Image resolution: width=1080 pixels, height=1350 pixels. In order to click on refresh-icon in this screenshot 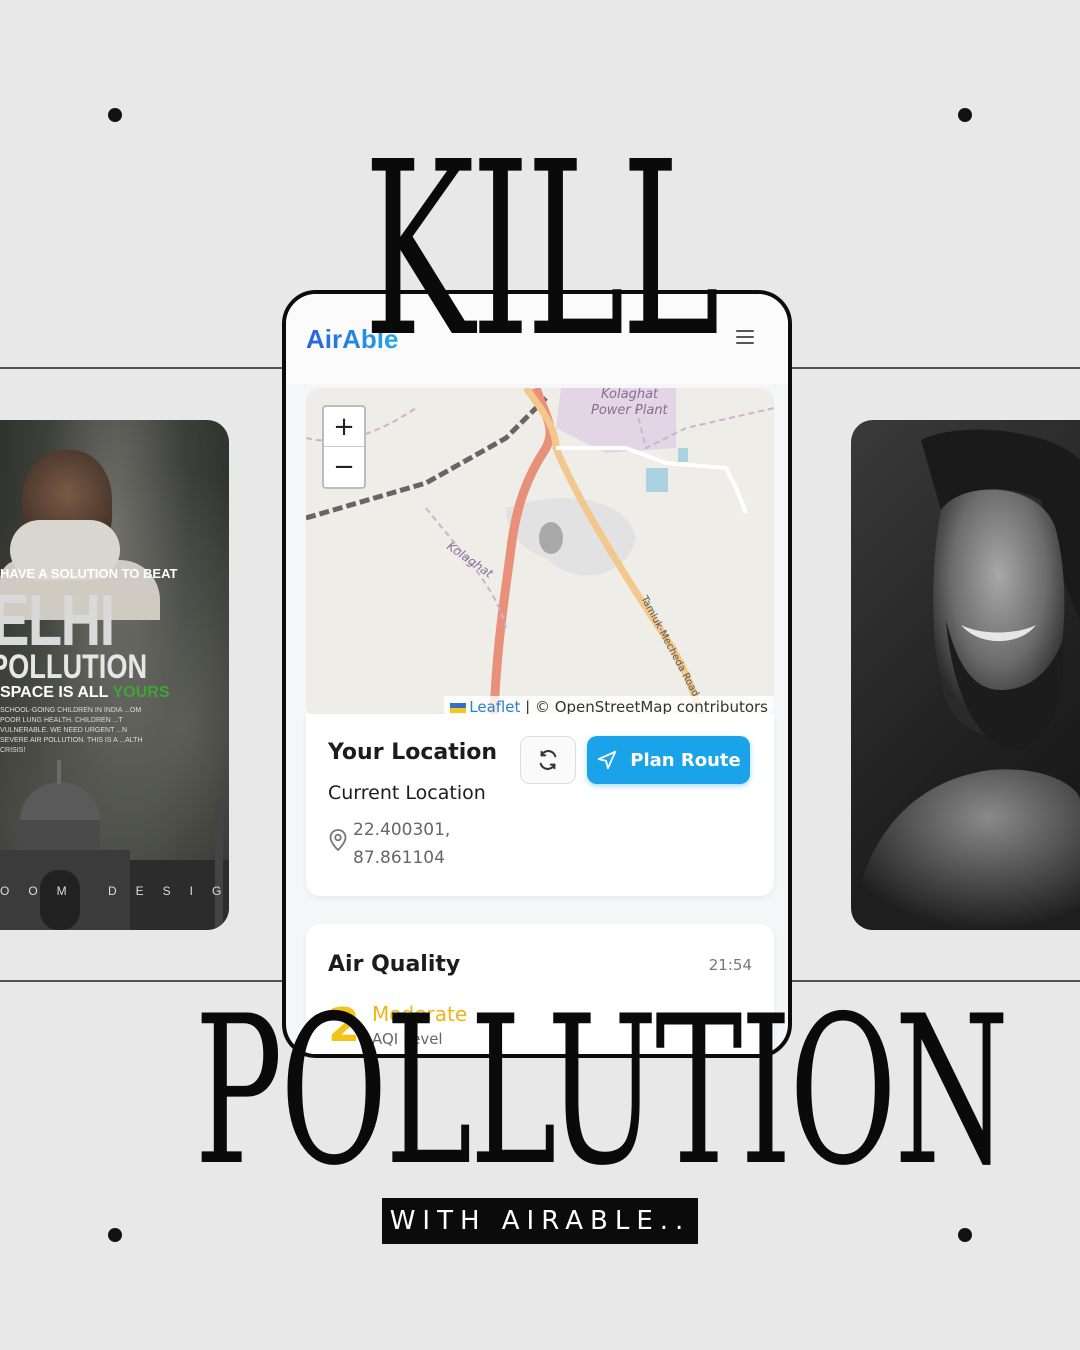, I will do `click(548, 760)`.